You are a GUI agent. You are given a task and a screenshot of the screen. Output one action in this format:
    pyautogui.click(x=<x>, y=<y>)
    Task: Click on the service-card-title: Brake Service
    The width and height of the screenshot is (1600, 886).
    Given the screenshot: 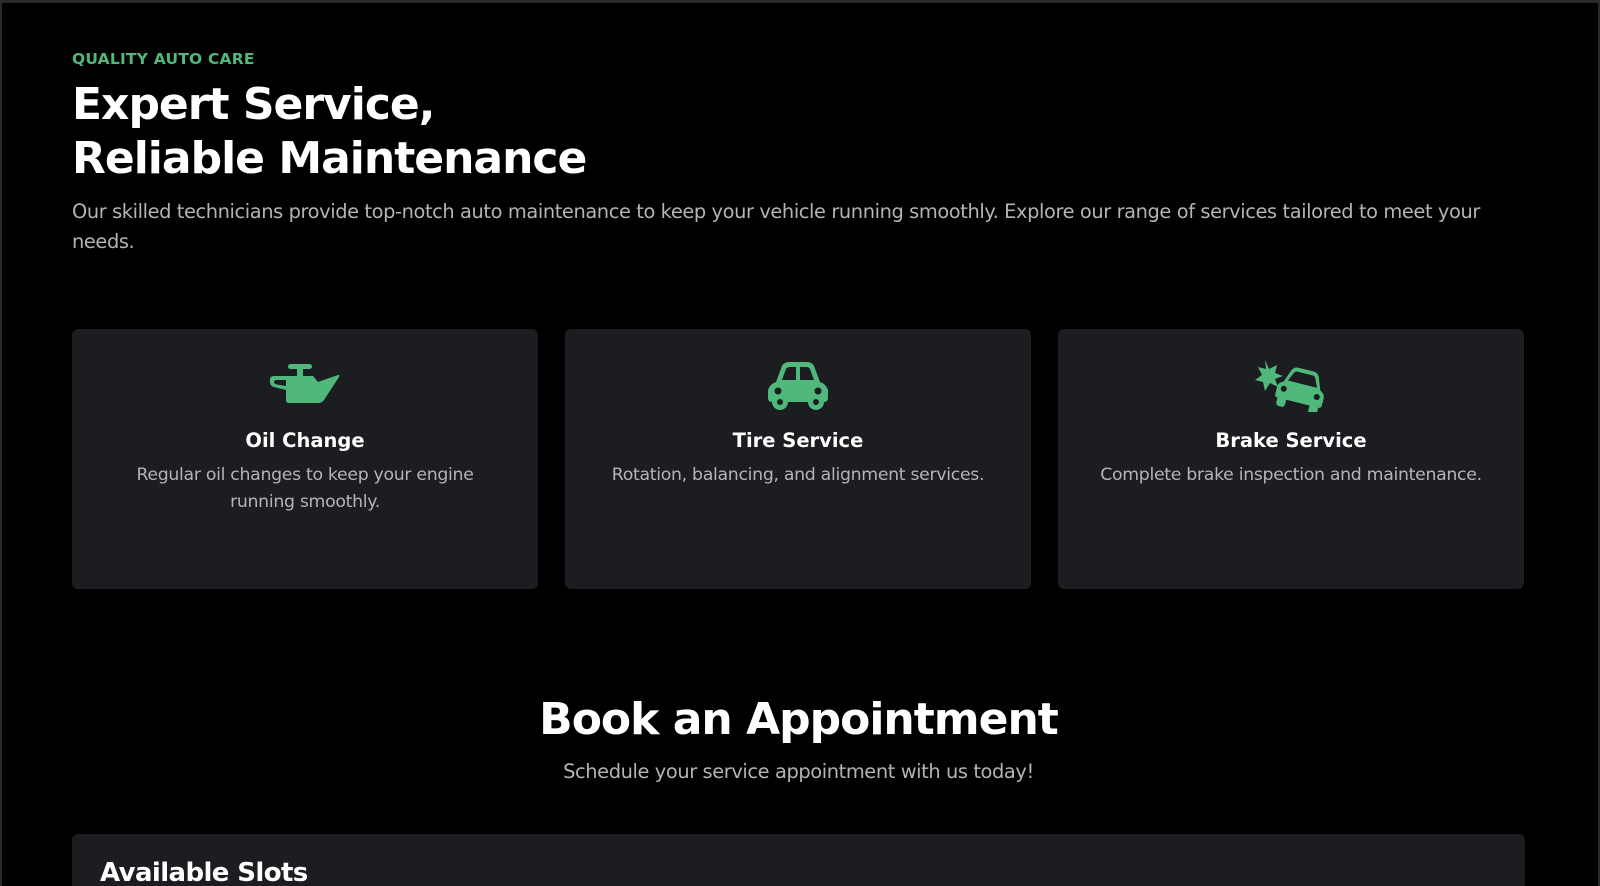 What is the action you would take?
    pyautogui.click(x=1291, y=440)
    